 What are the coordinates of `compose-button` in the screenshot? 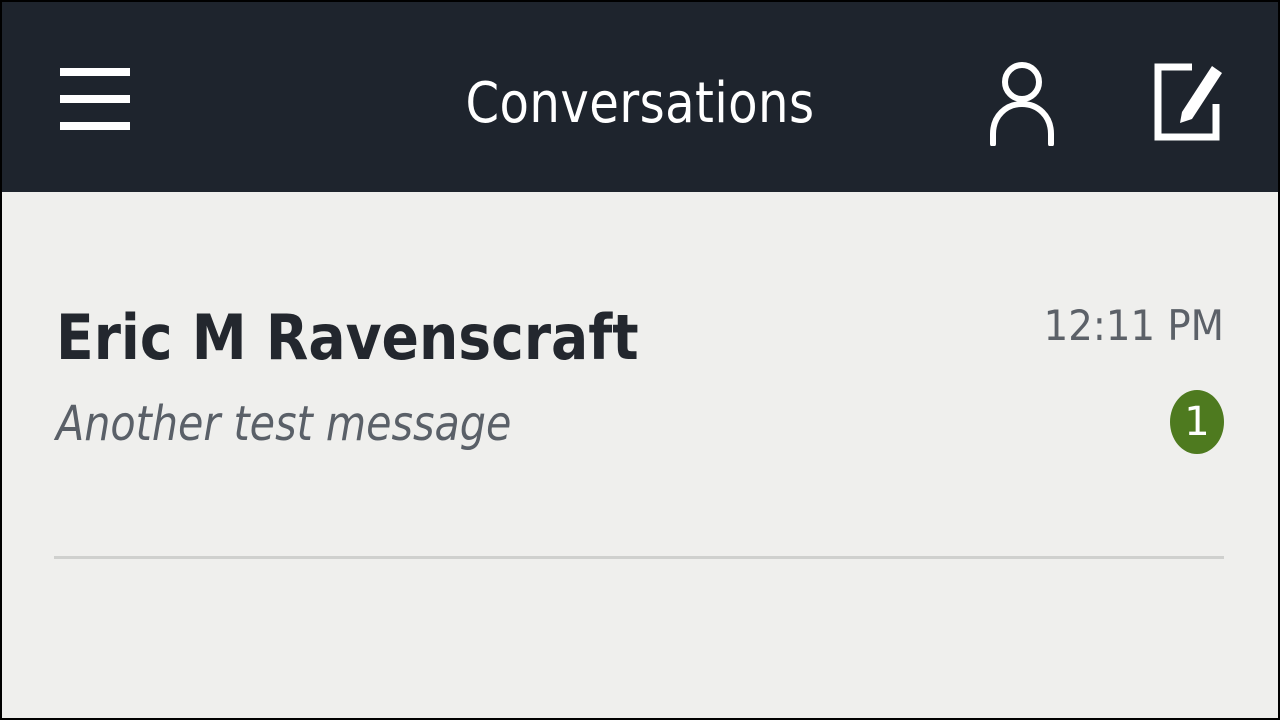 It's located at (1188, 102).